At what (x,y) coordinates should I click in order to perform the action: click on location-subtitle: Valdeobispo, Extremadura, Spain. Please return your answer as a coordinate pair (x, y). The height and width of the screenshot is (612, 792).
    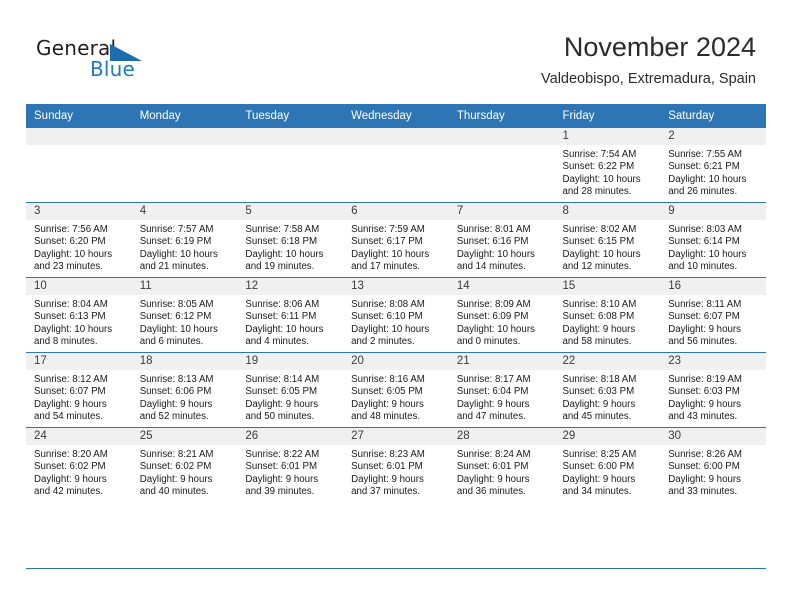
    Looking at the image, I should click on (648, 79).